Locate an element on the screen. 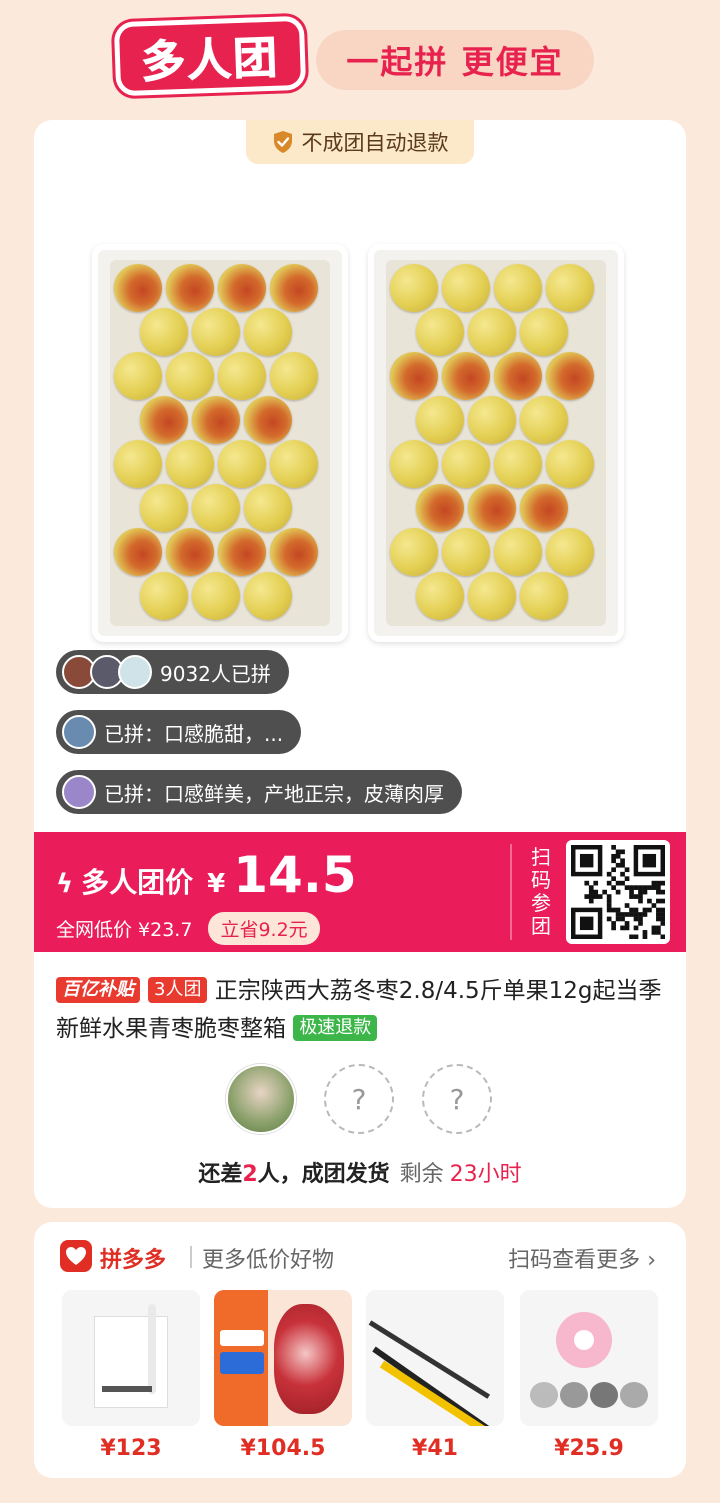 The width and height of the screenshot is (720, 1503). slogan: 一起拼 更便宜 is located at coordinates (455, 60).